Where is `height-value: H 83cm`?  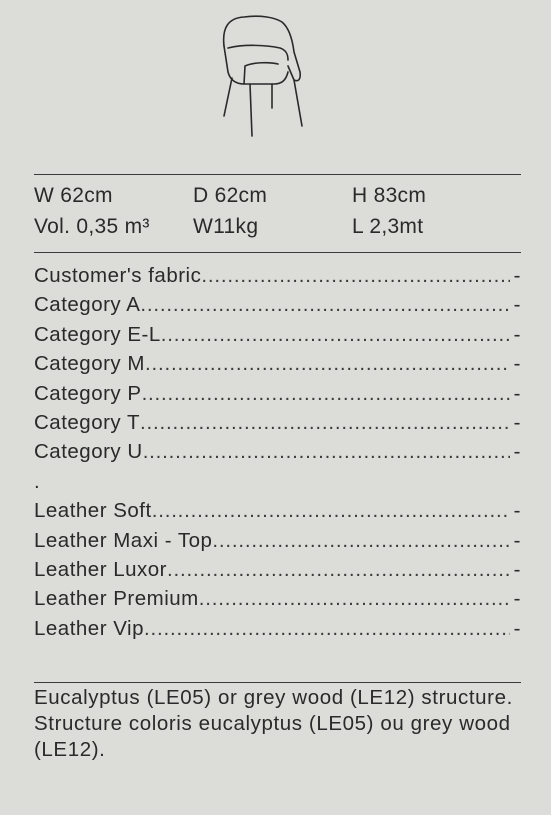
height-value: H 83cm is located at coordinates (389, 195).